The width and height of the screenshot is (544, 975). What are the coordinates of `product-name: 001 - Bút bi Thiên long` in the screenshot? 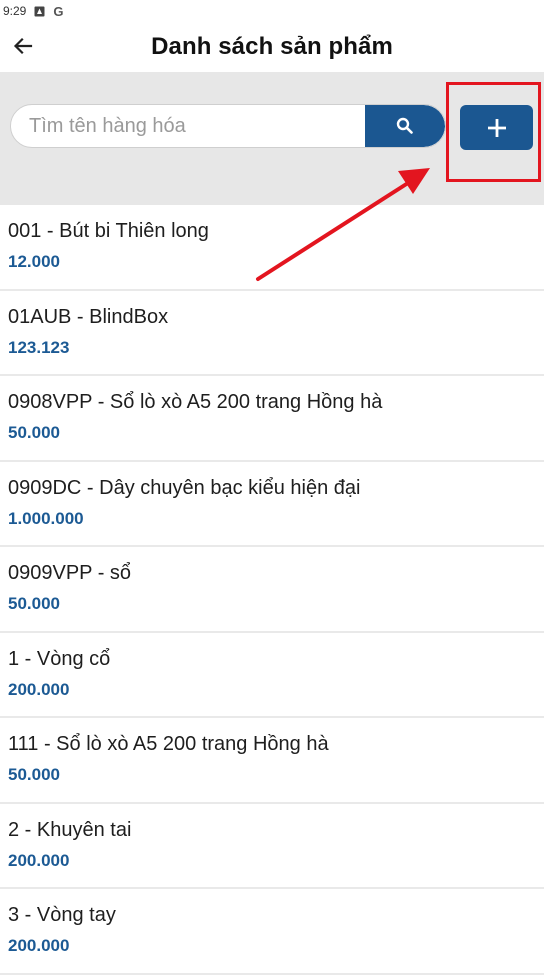 It's located at (108, 231).